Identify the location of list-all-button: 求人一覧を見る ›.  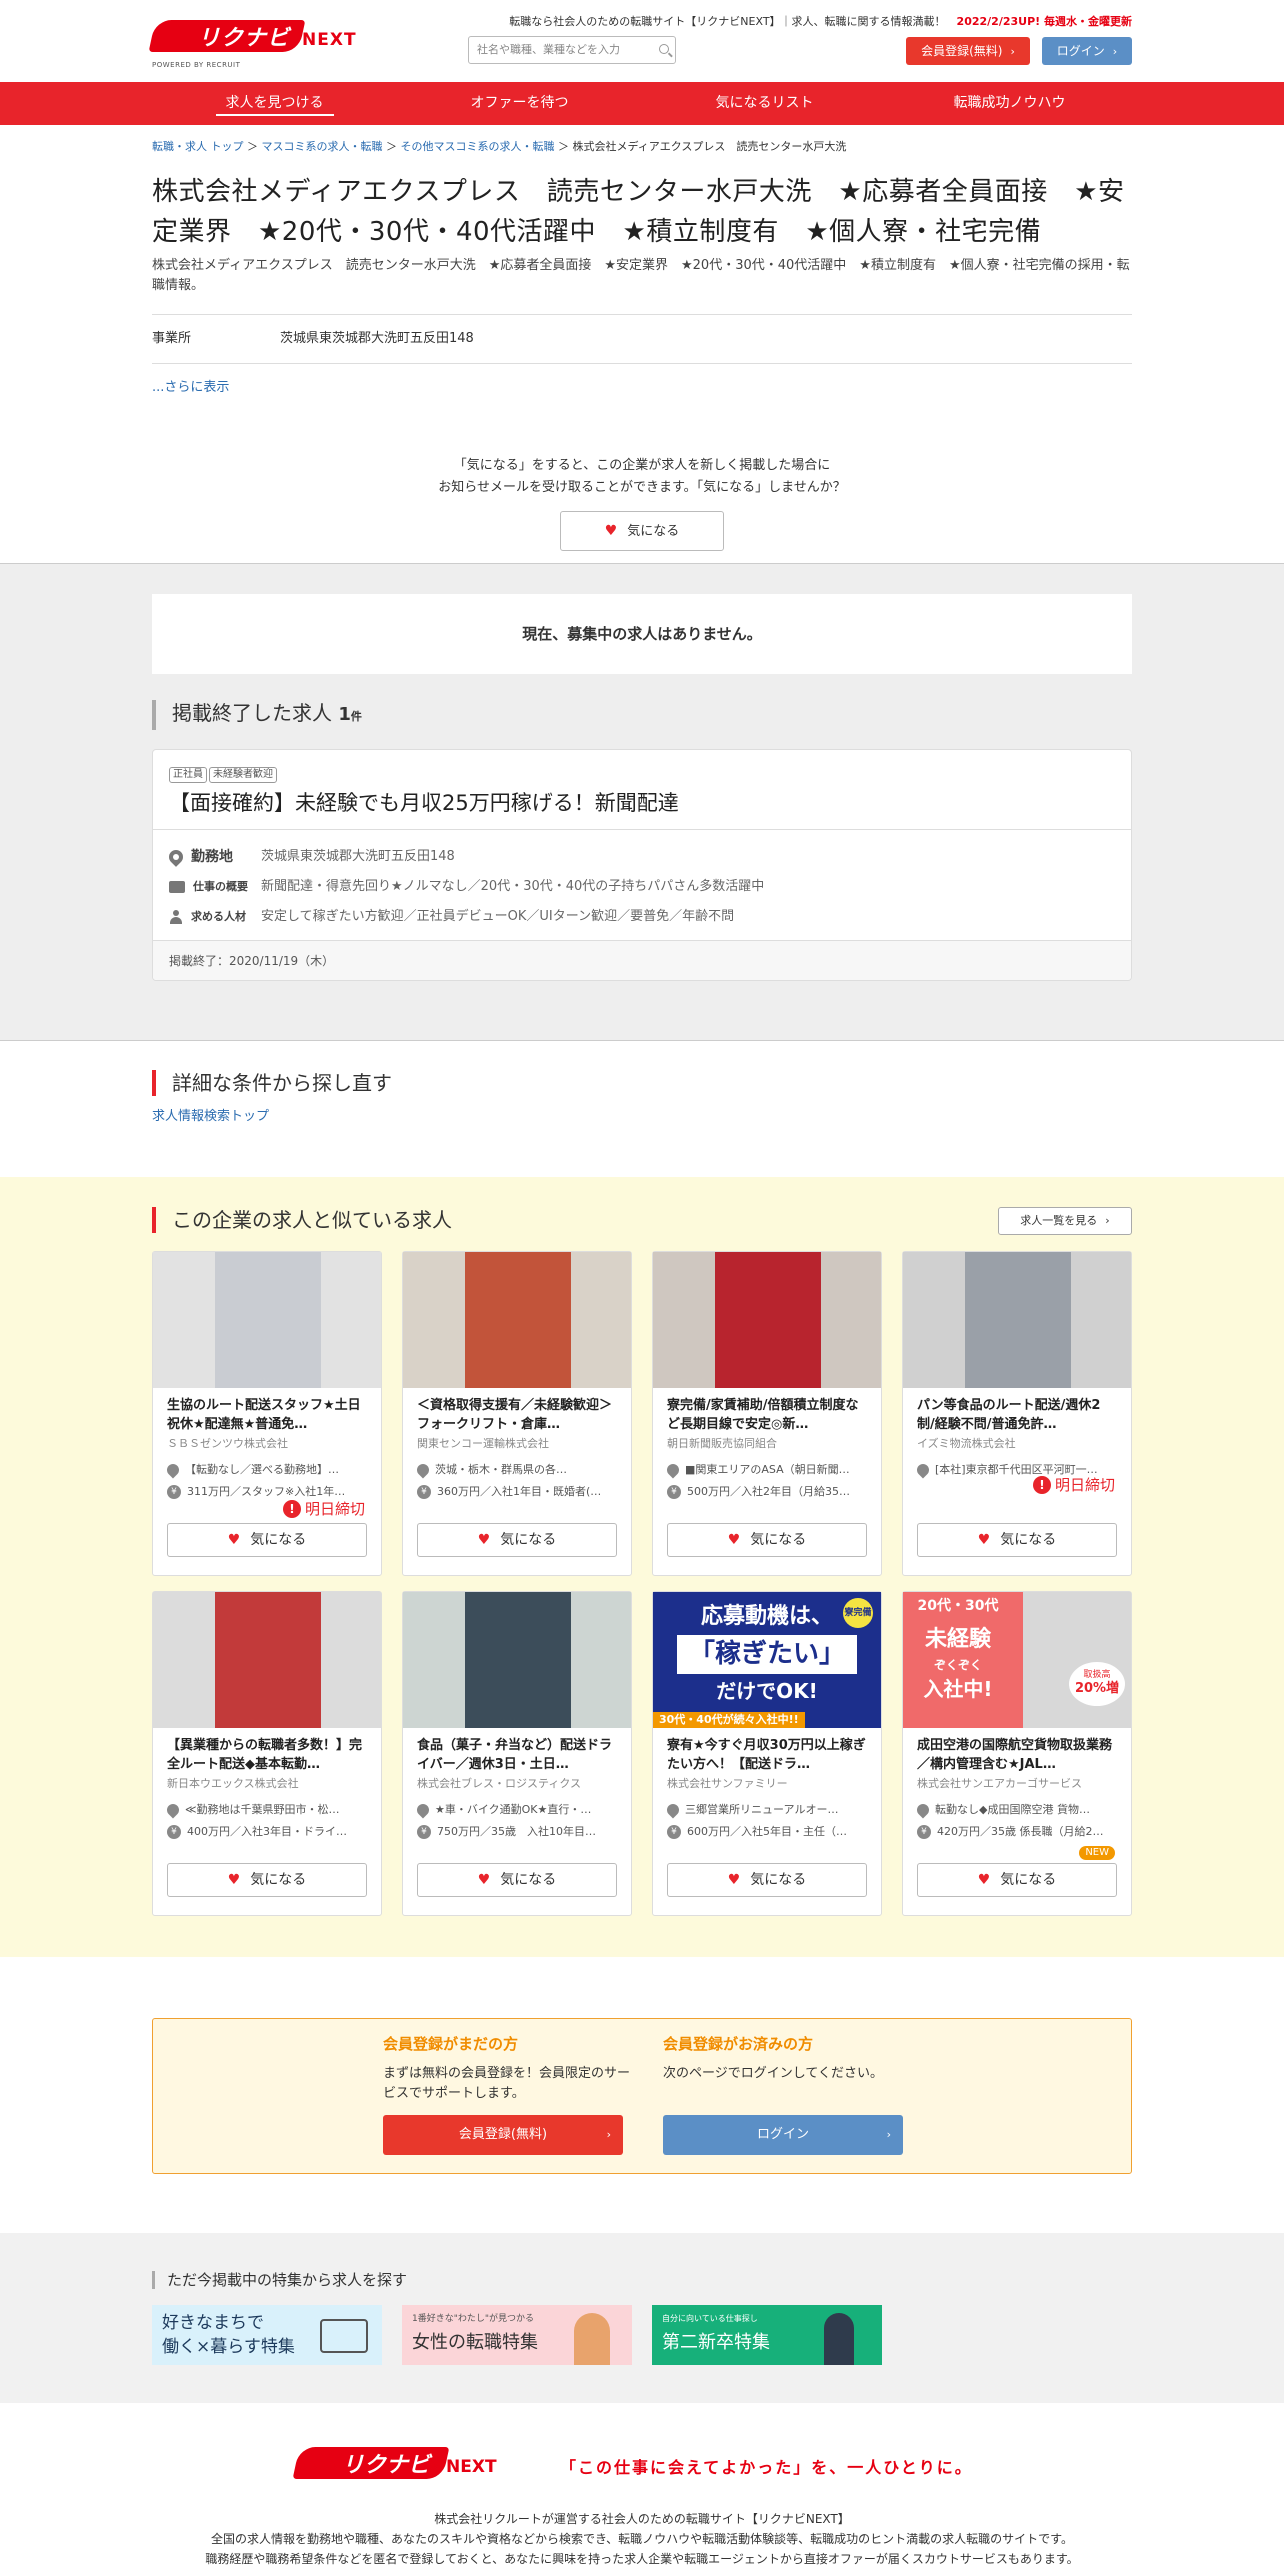
(1065, 1221).